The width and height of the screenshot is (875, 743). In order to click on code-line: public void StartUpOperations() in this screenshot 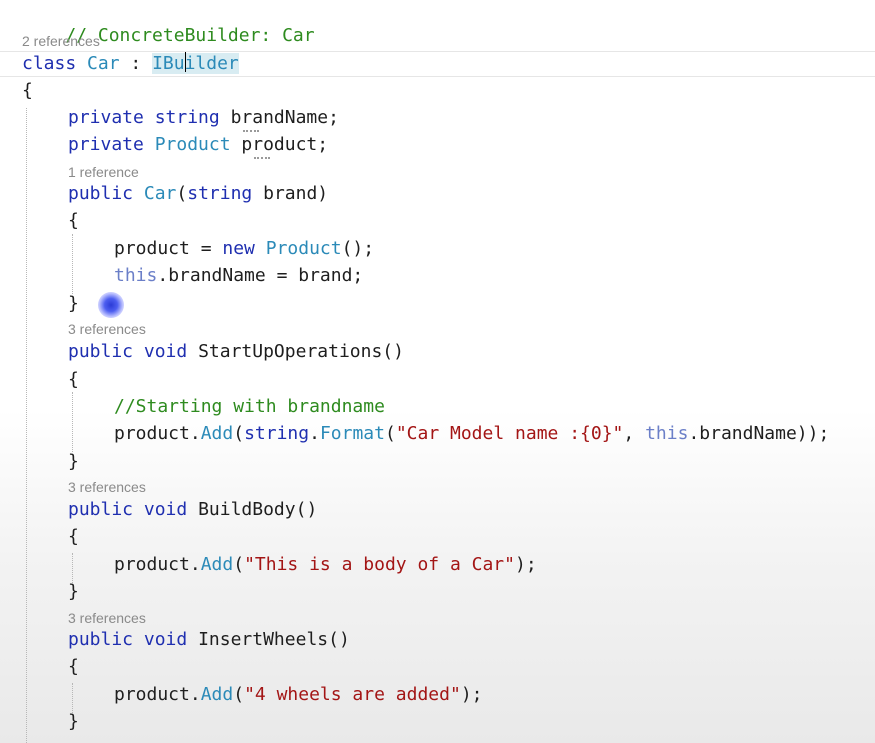, I will do `click(236, 352)`.